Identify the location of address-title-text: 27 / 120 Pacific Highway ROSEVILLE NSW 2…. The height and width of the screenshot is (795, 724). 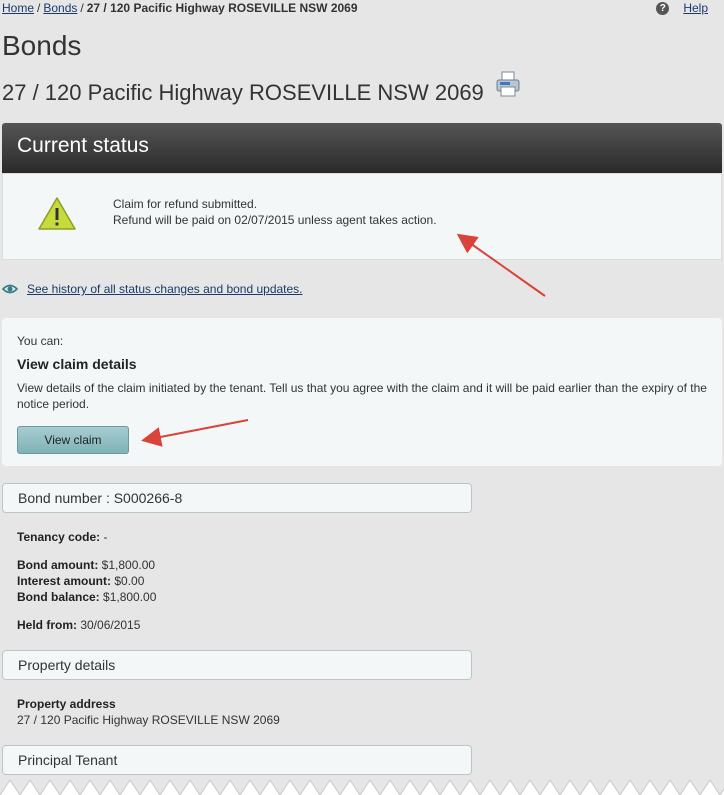
(243, 92).